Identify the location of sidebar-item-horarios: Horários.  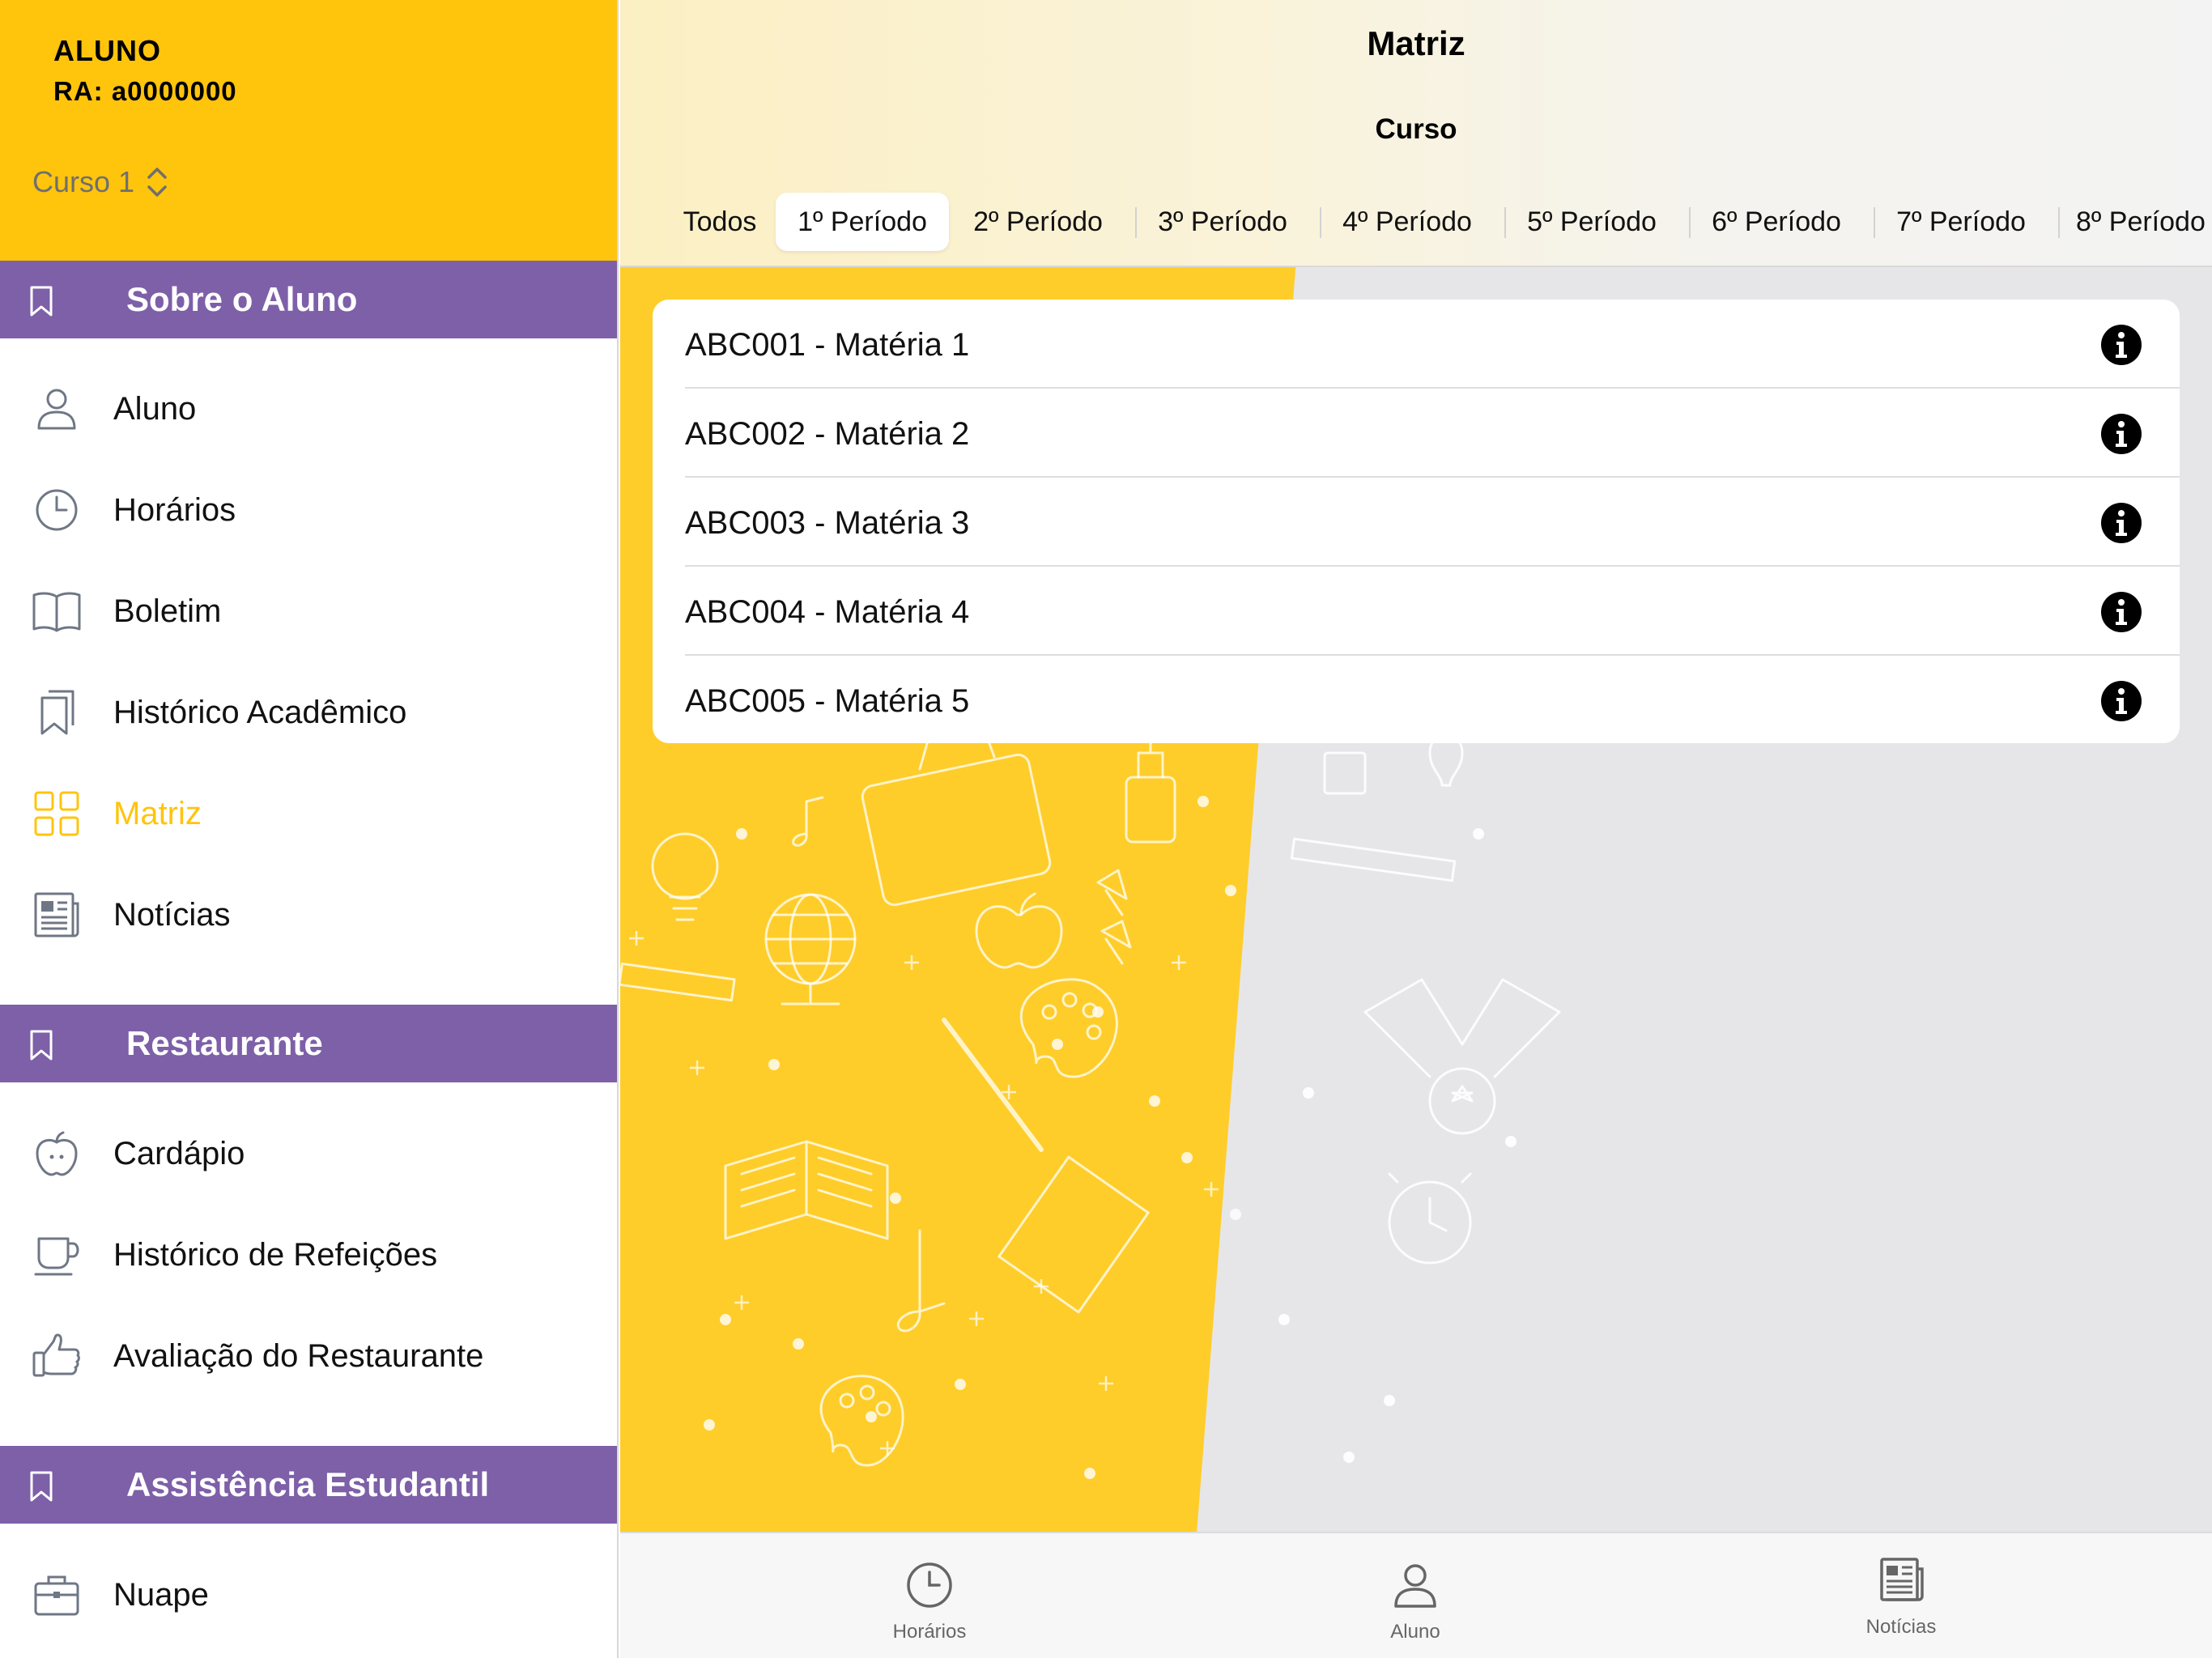
(309, 510).